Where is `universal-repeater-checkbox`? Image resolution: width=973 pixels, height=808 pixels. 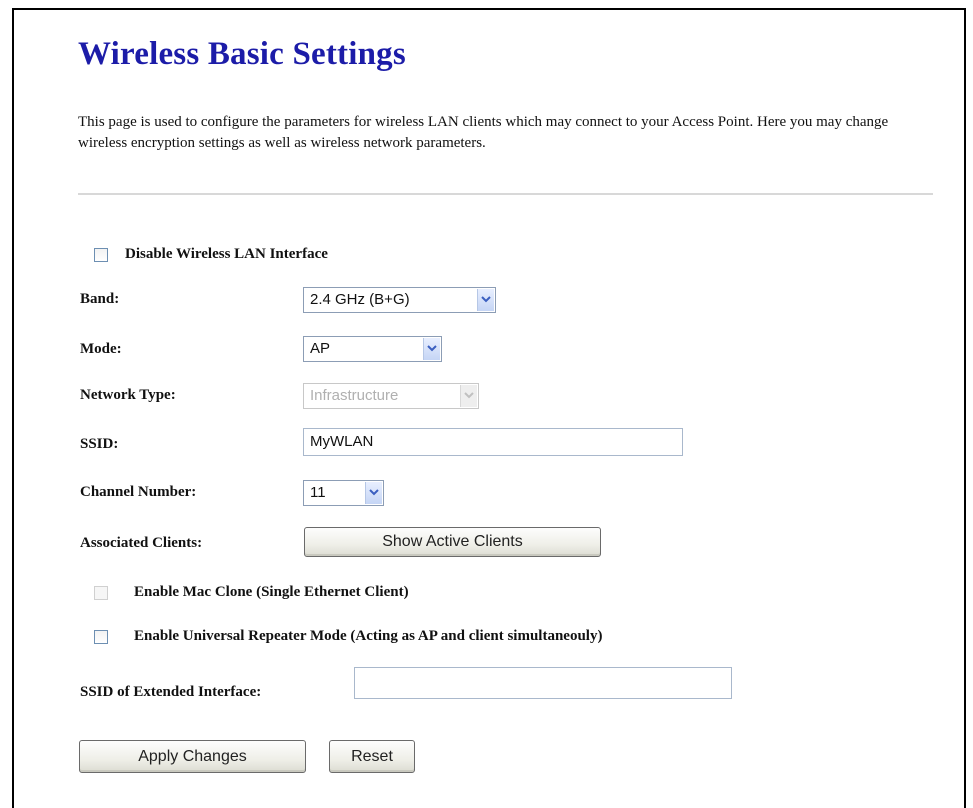 universal-repeater-checkbox is located at coordinates (101, 637).